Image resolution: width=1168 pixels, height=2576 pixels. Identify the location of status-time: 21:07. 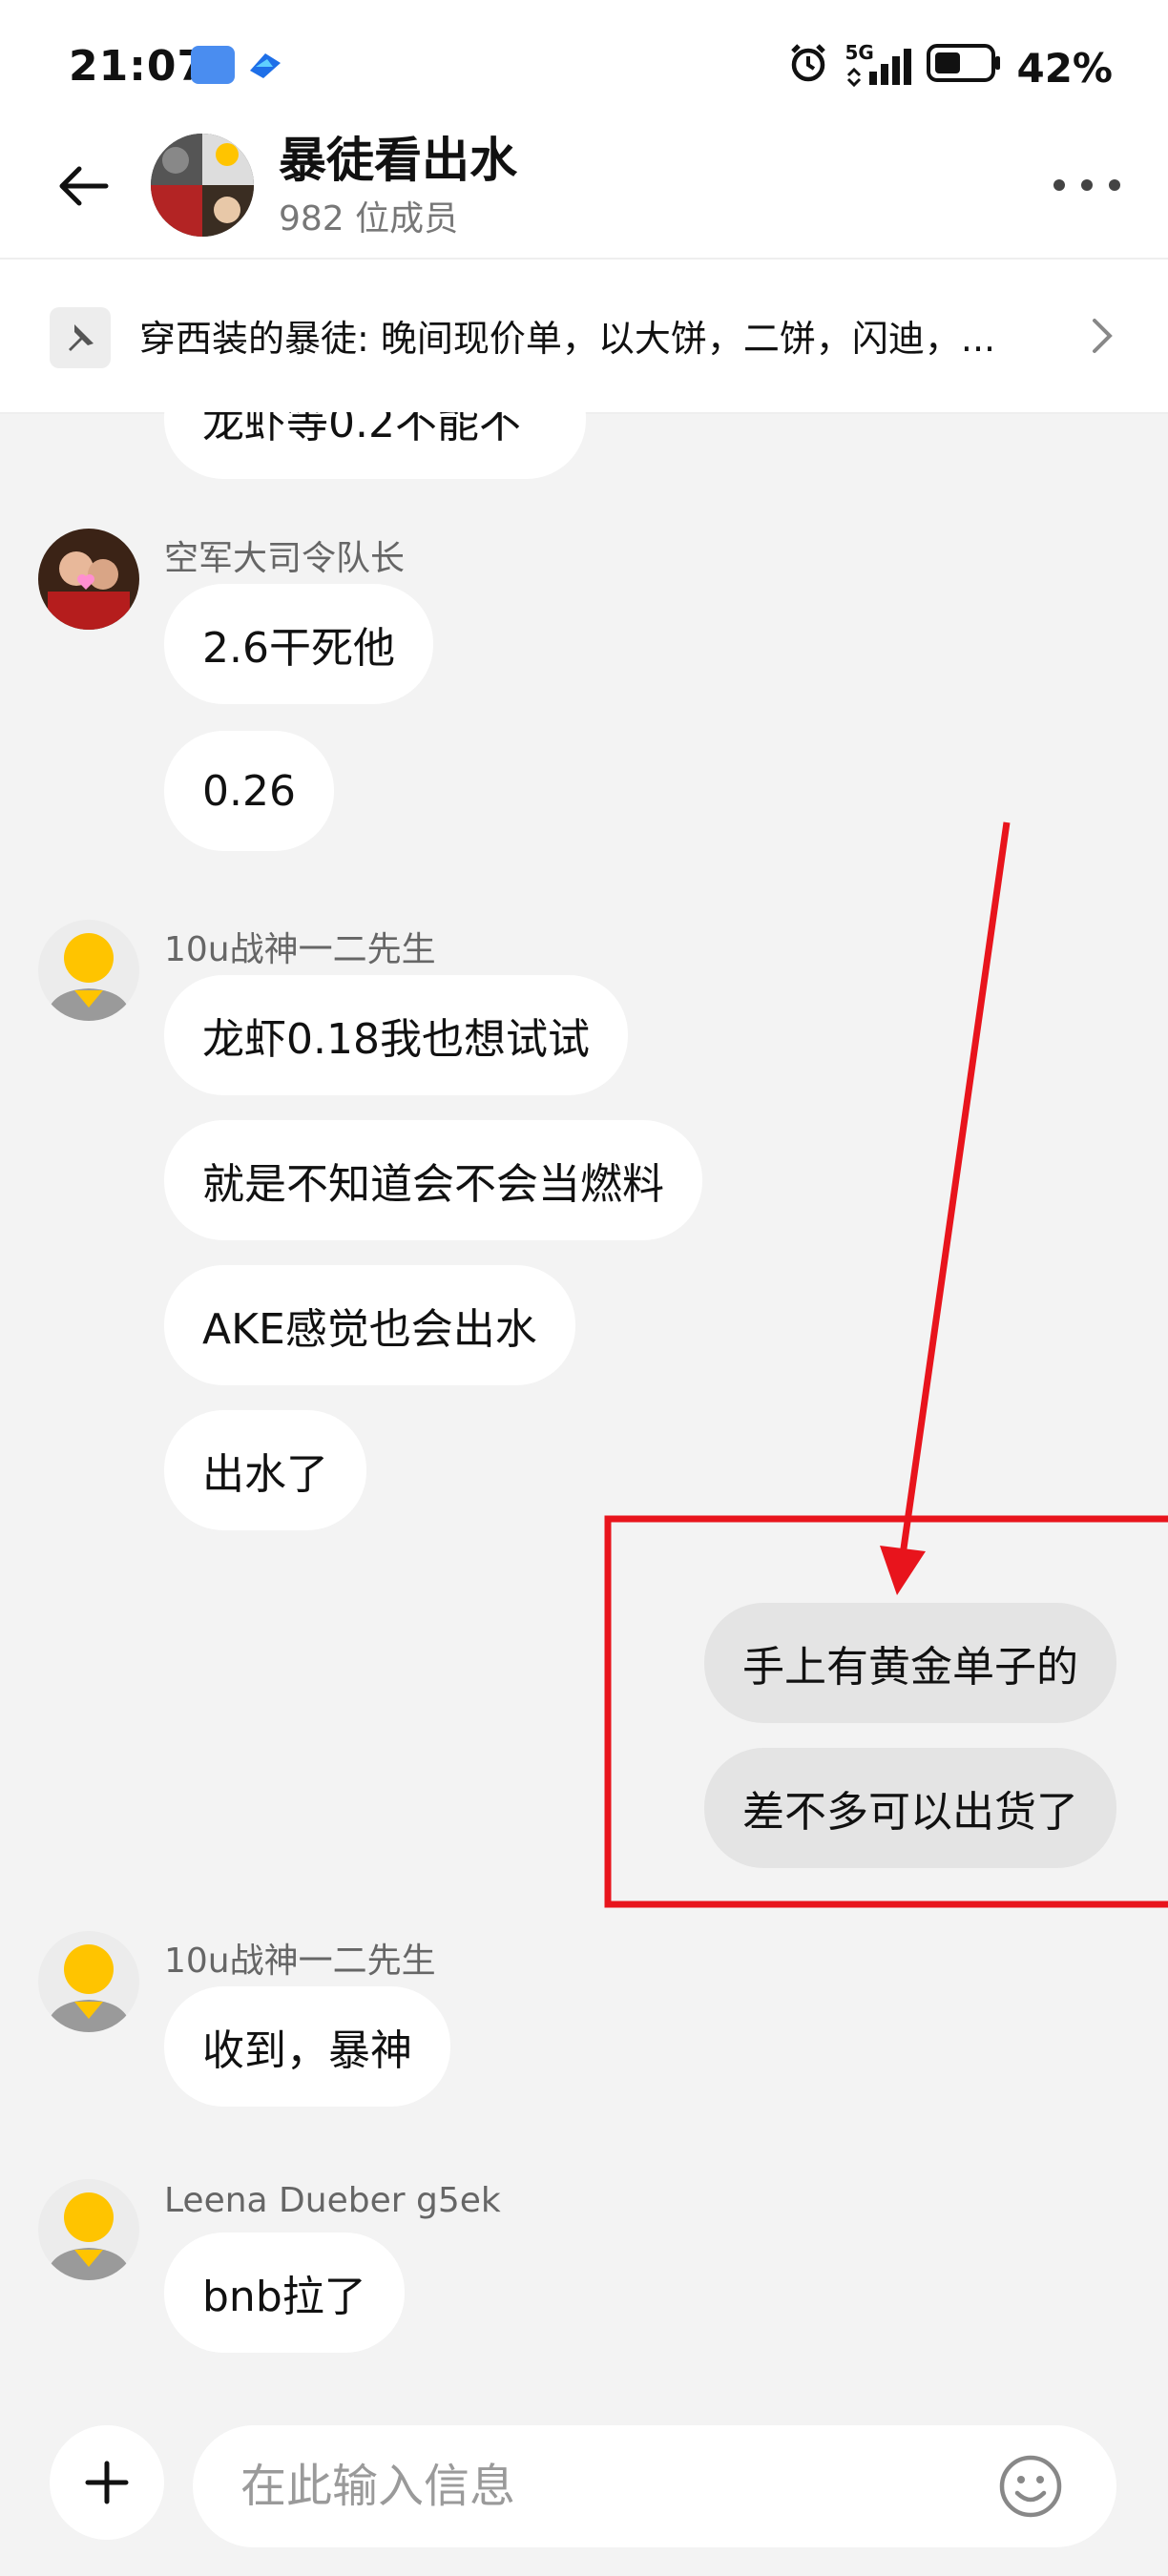
(138, 66).